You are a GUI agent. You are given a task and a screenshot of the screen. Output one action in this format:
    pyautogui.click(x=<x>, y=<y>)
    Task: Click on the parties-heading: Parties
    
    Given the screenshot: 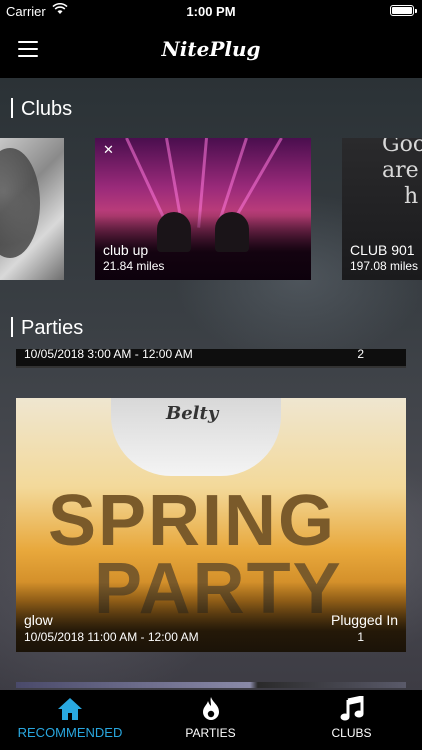 What is the action you would take?
    pyautogui.click(x=47, y=328)
    